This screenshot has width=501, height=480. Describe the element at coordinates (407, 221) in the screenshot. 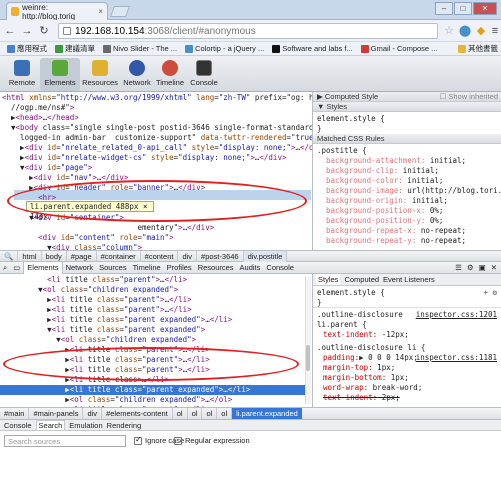

I see `css-property: background-position-y: 0%;` at that location.